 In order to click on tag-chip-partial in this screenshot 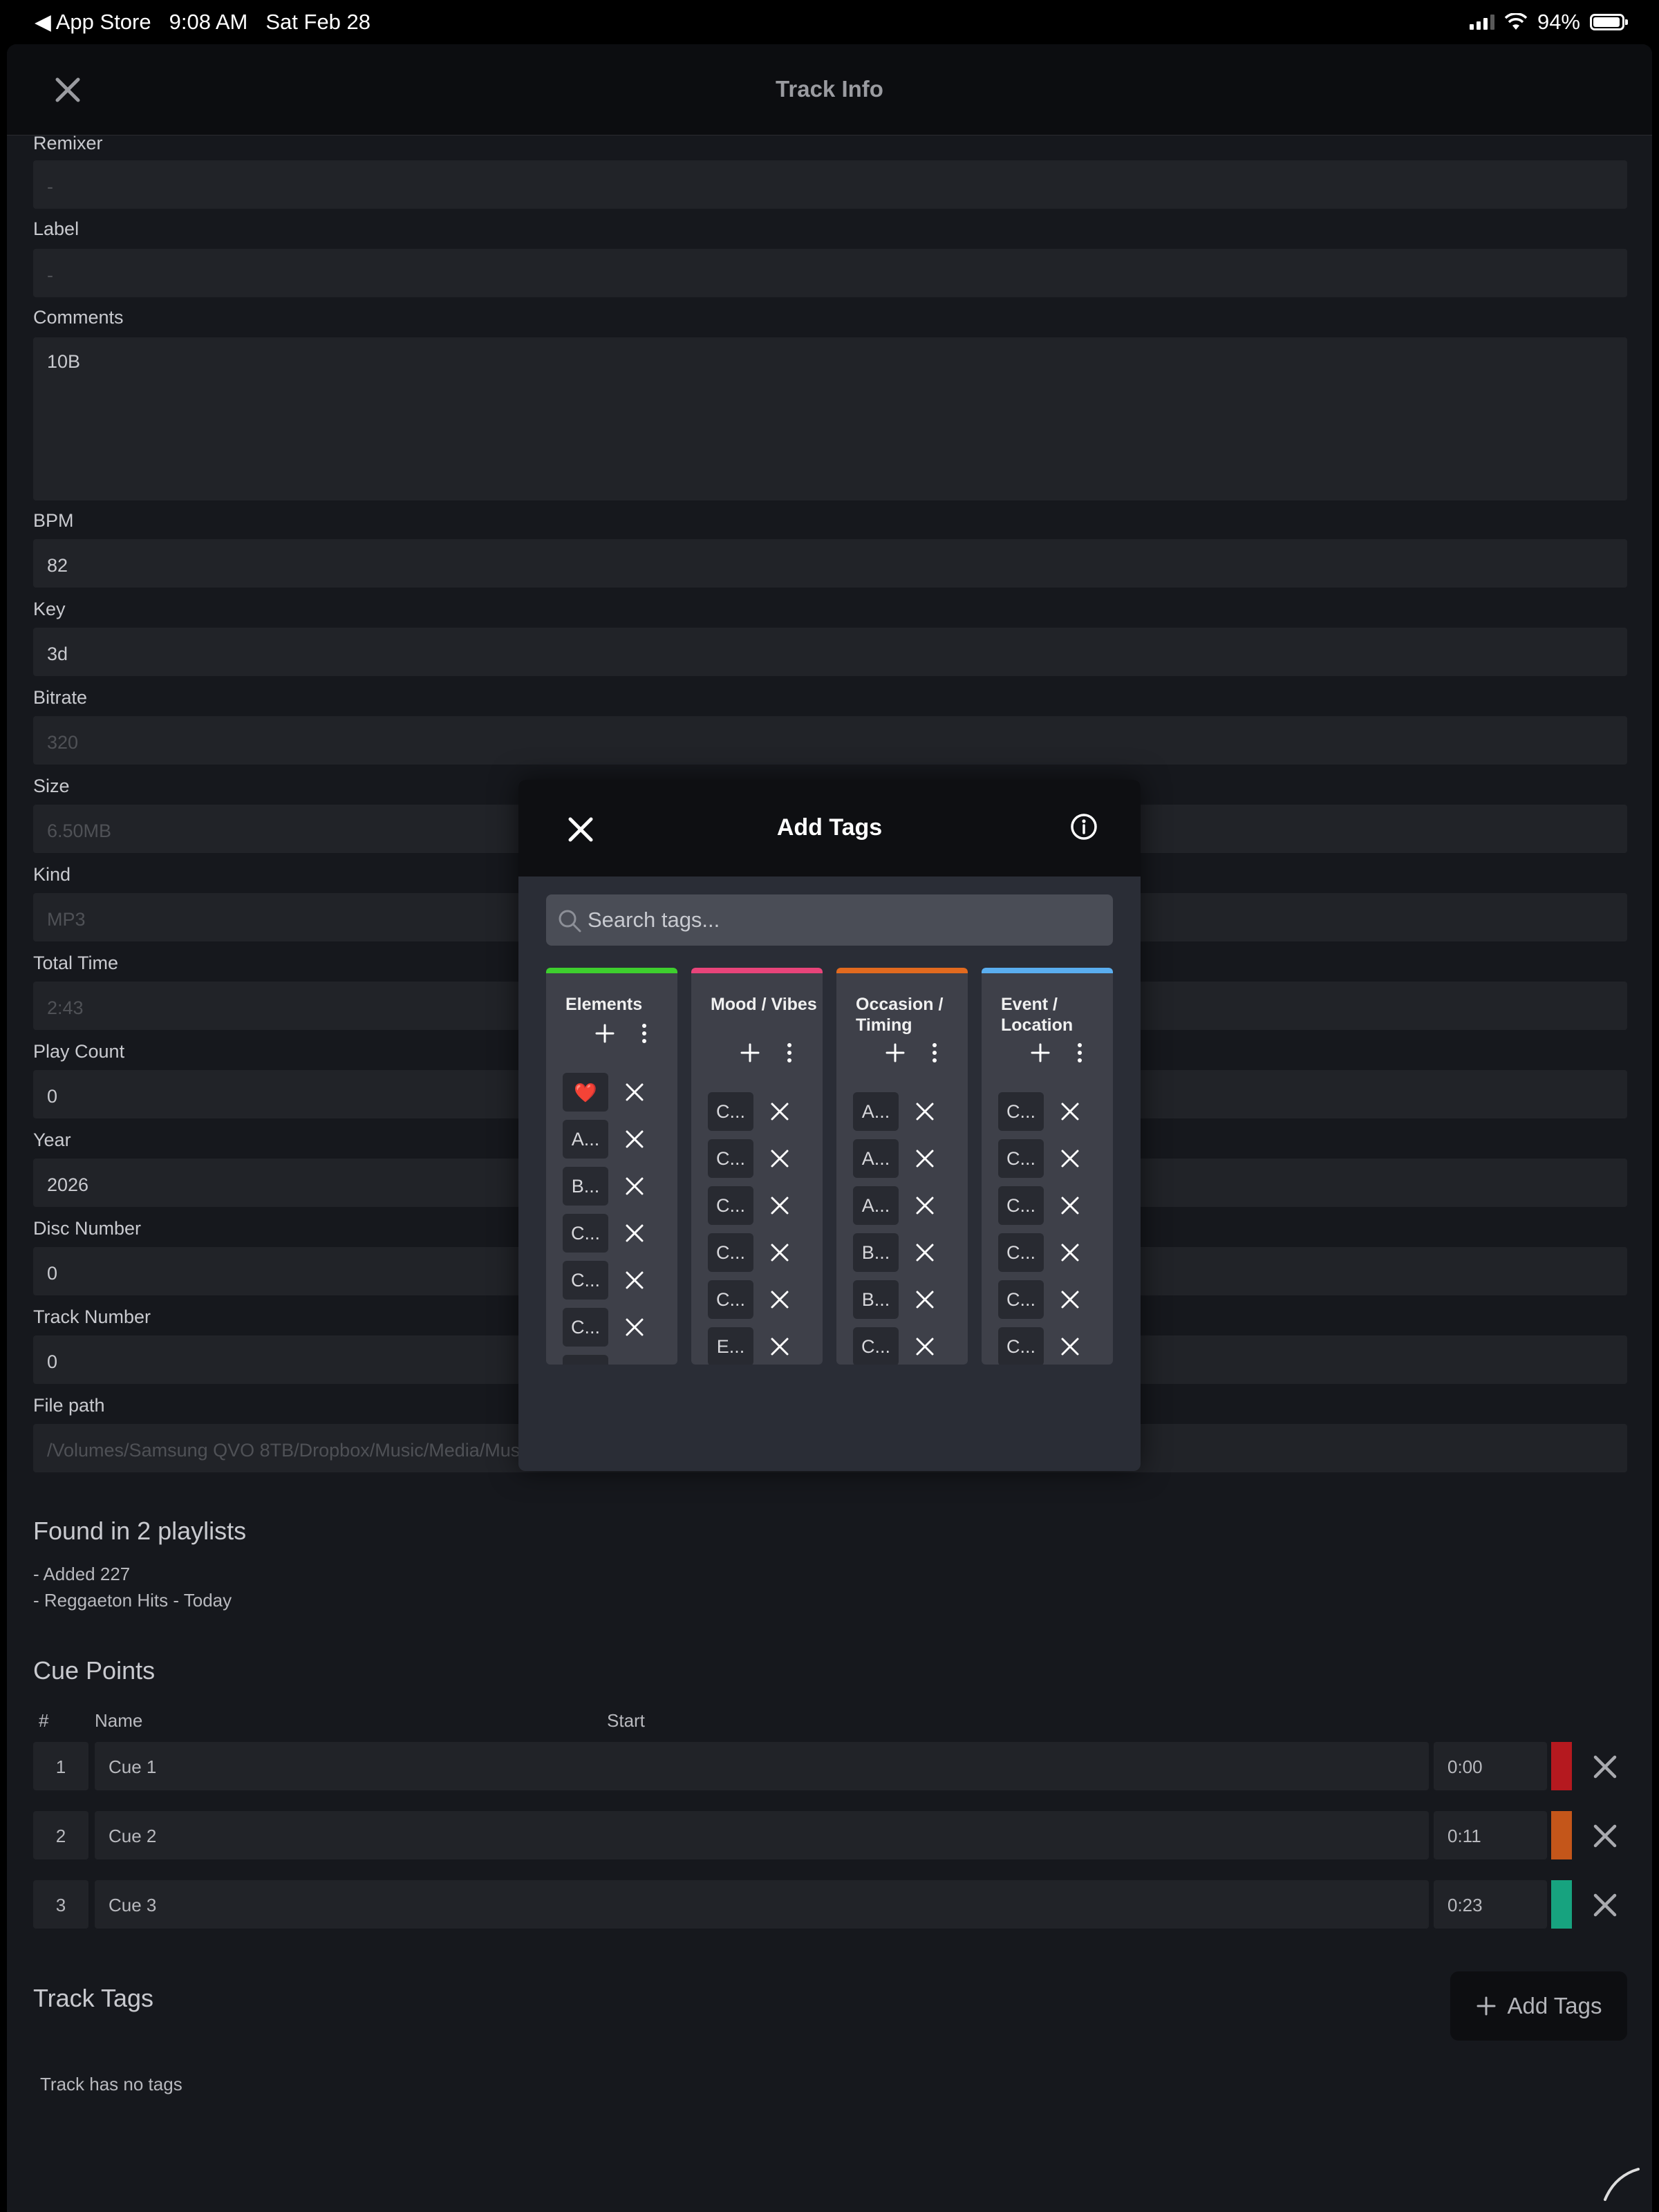, I will do `click(585, 1360)`.